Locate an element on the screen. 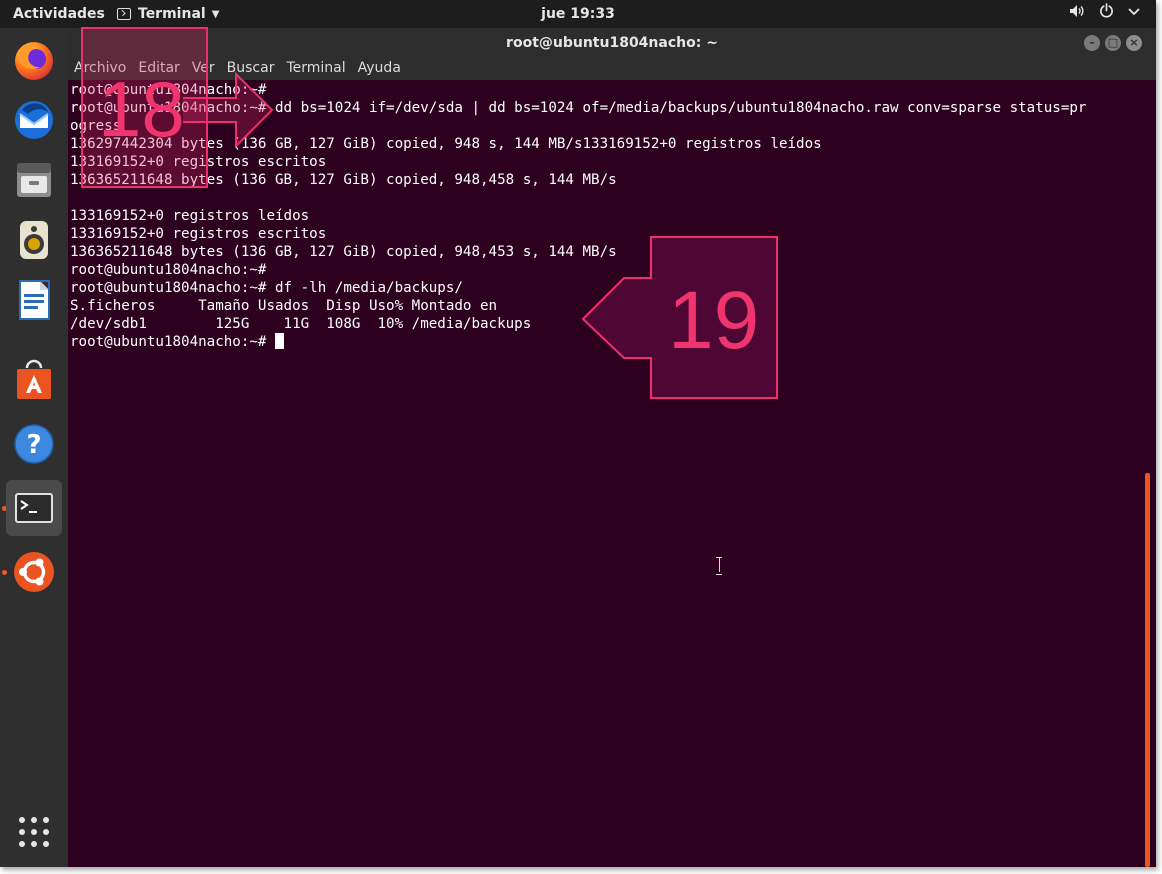  arrow-right-shape is located at coordinates (228, 110).